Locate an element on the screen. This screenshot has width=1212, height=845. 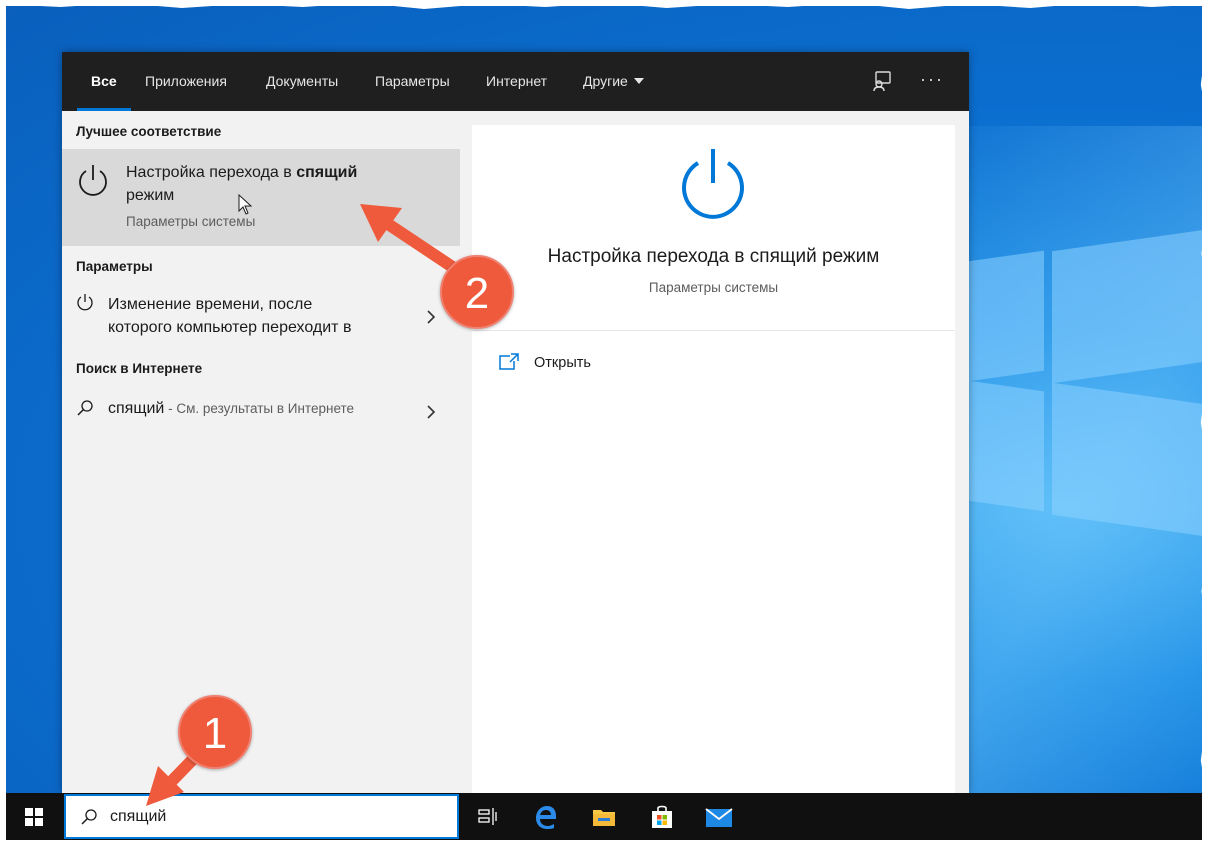
callout-badge-1: 1 is located at coordinates (215, 732).